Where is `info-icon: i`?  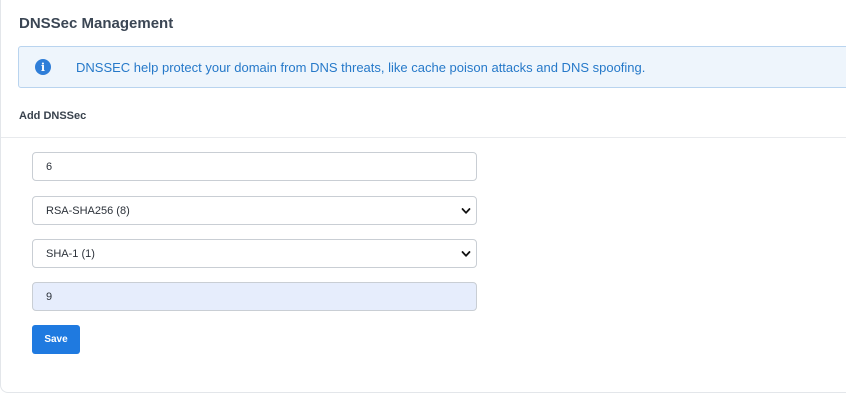
info-icon: i is located at coordinates (43, 67).